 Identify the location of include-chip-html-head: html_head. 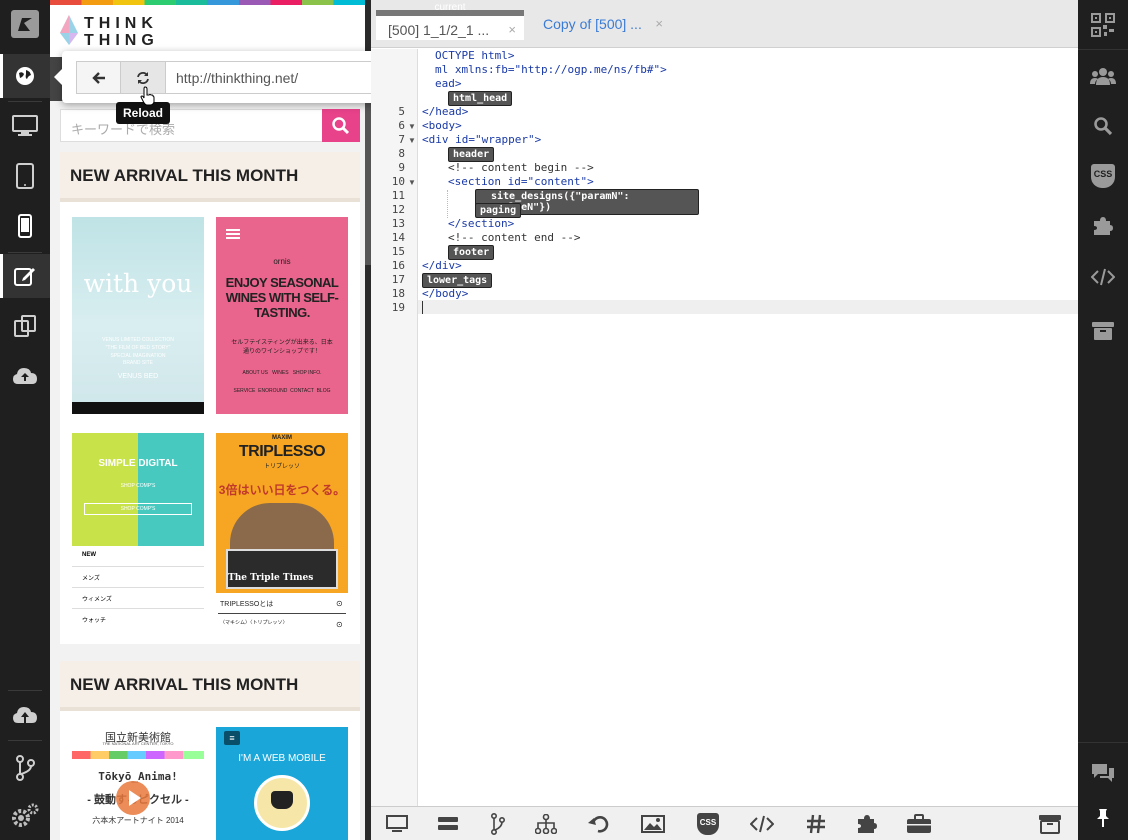
(480, 98).